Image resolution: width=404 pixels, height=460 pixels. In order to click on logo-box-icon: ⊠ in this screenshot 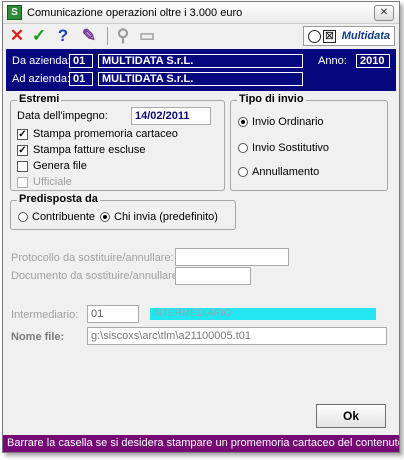, I will do `click(329, 36)`.